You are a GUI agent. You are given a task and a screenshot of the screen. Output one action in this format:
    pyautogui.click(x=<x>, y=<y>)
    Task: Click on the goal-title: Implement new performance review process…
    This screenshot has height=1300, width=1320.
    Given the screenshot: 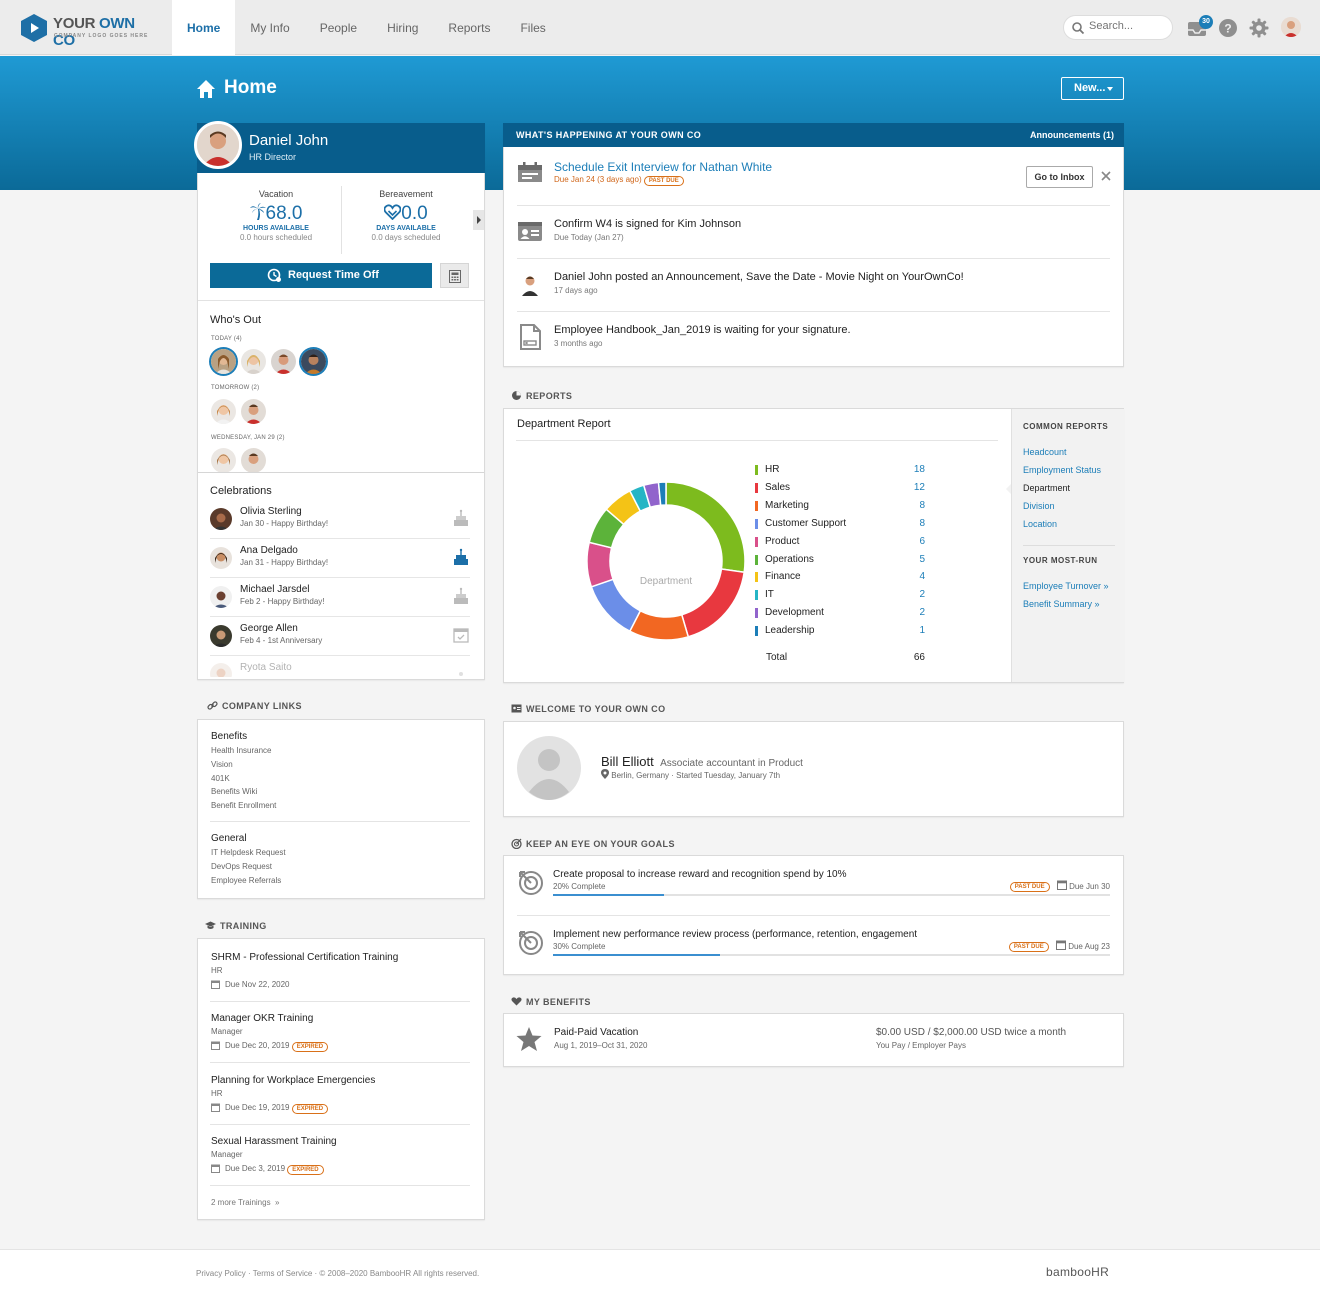 What is the action you would take?
    pyautogui.click(x=735, y=934)
    